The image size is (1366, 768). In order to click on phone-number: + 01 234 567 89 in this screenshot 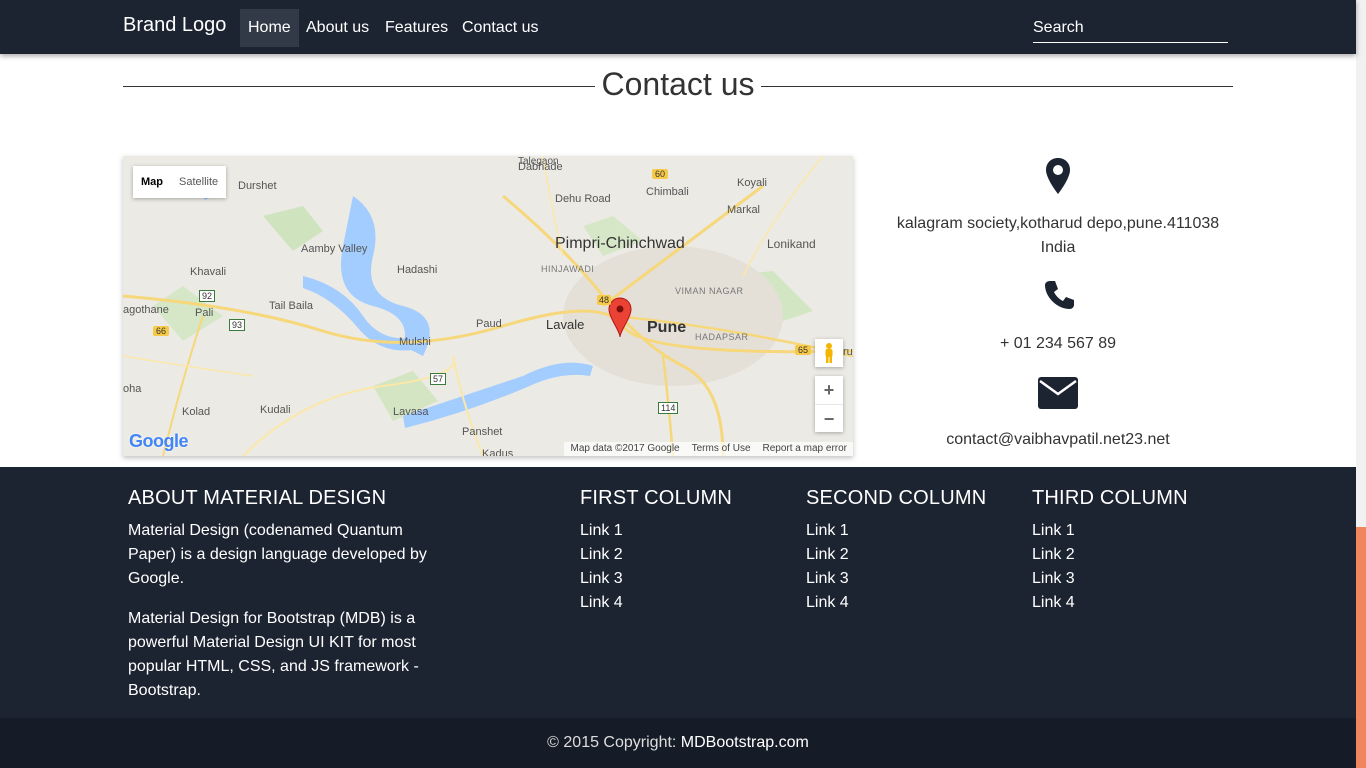, I will do `click(1058, 343)`.